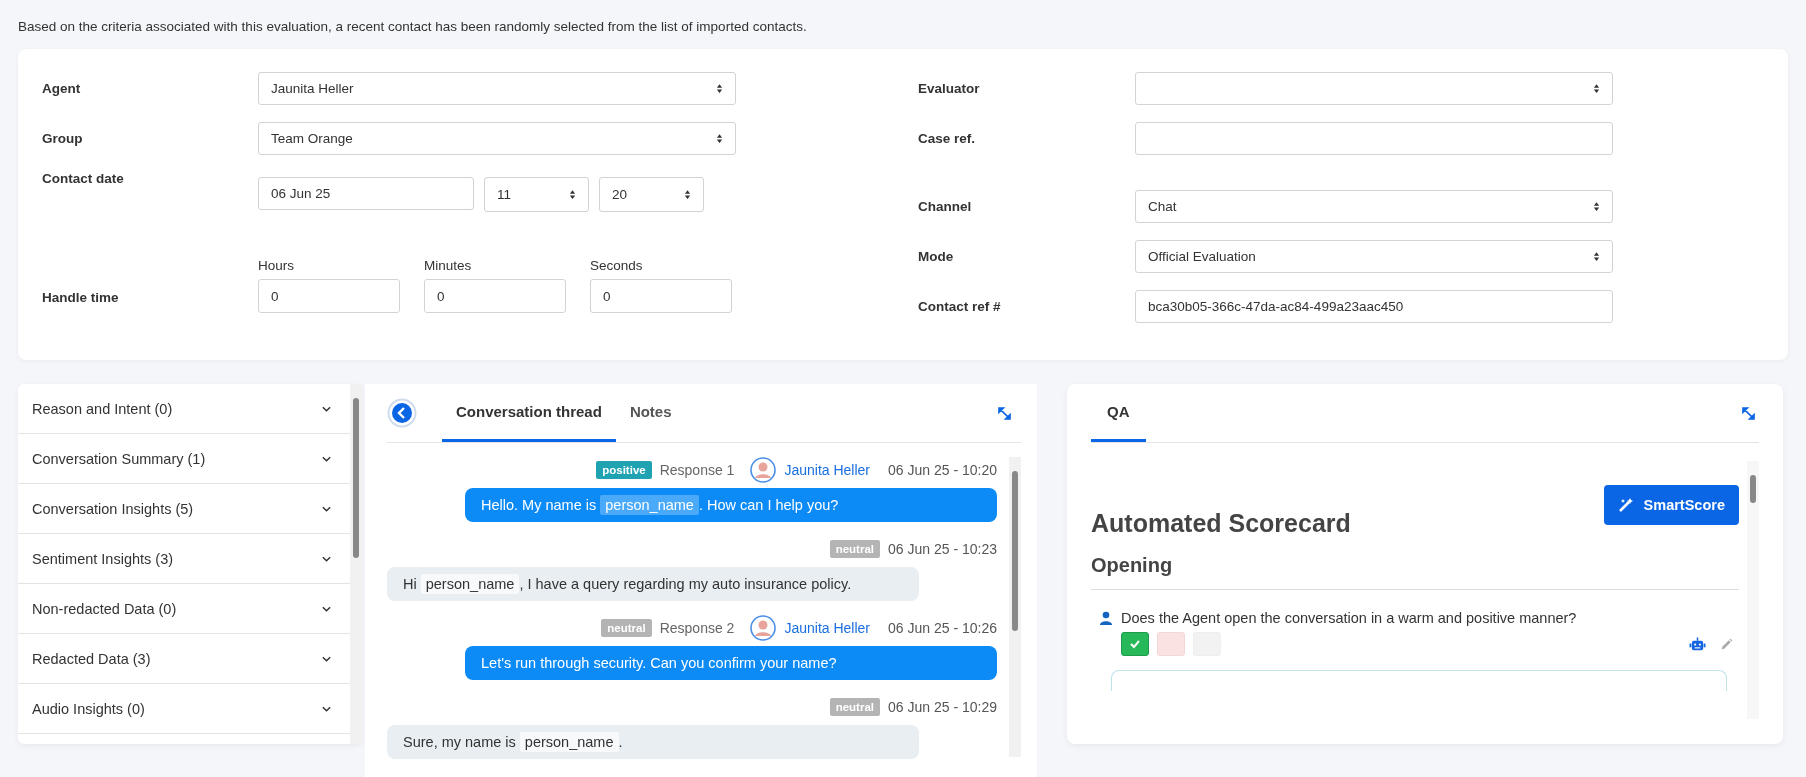 The width and height of the screenshot is (1806, 777). I want to click on question-text: Does the Agent open the conversation in a warm and positive manner?, so click(1349, 618).